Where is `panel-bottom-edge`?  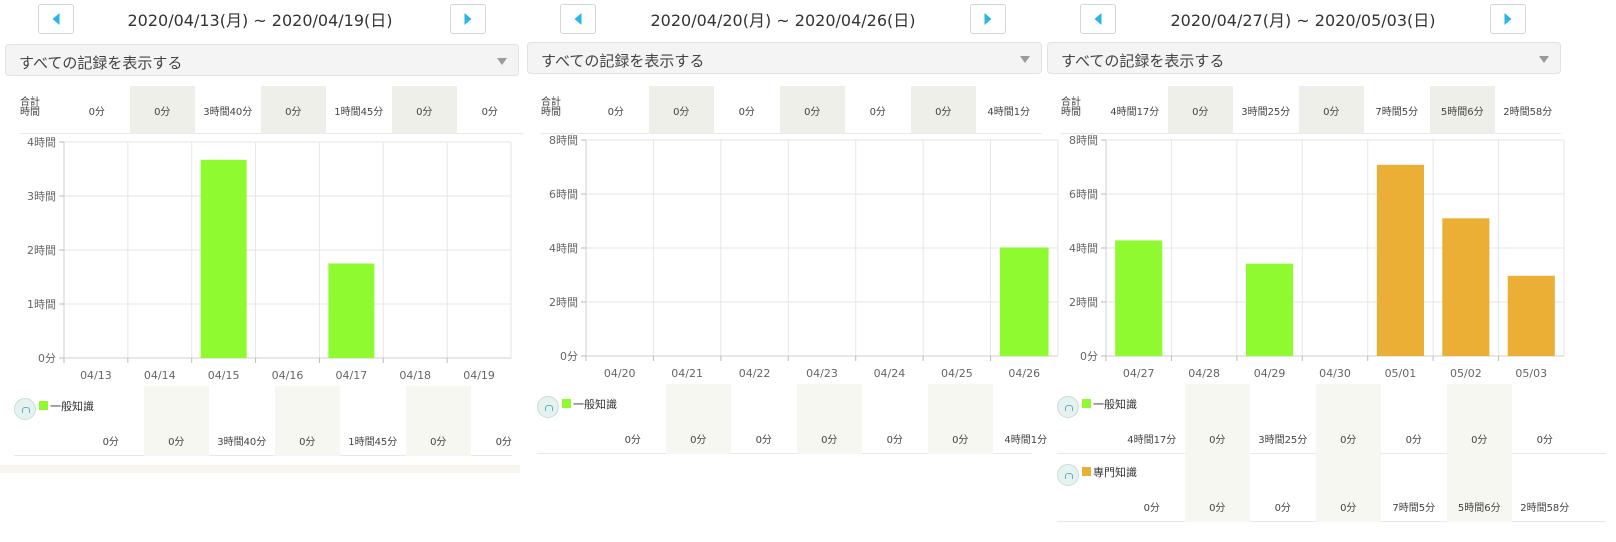
panel-bottom-edge is located at coordinates (260, 469).